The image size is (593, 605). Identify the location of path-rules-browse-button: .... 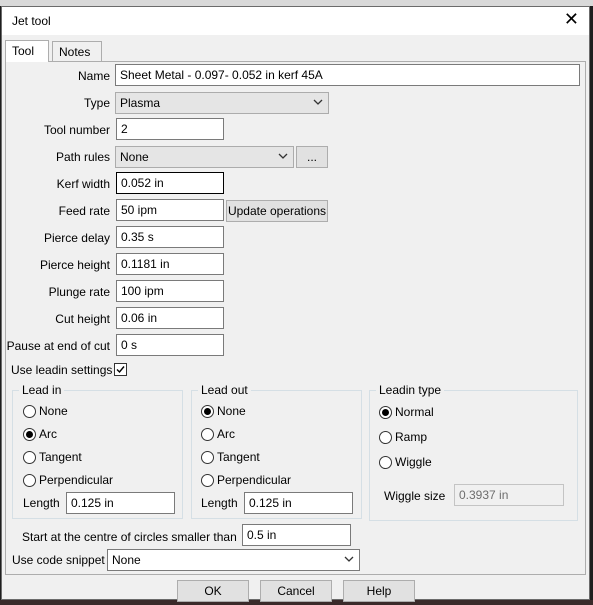
(312, 157).